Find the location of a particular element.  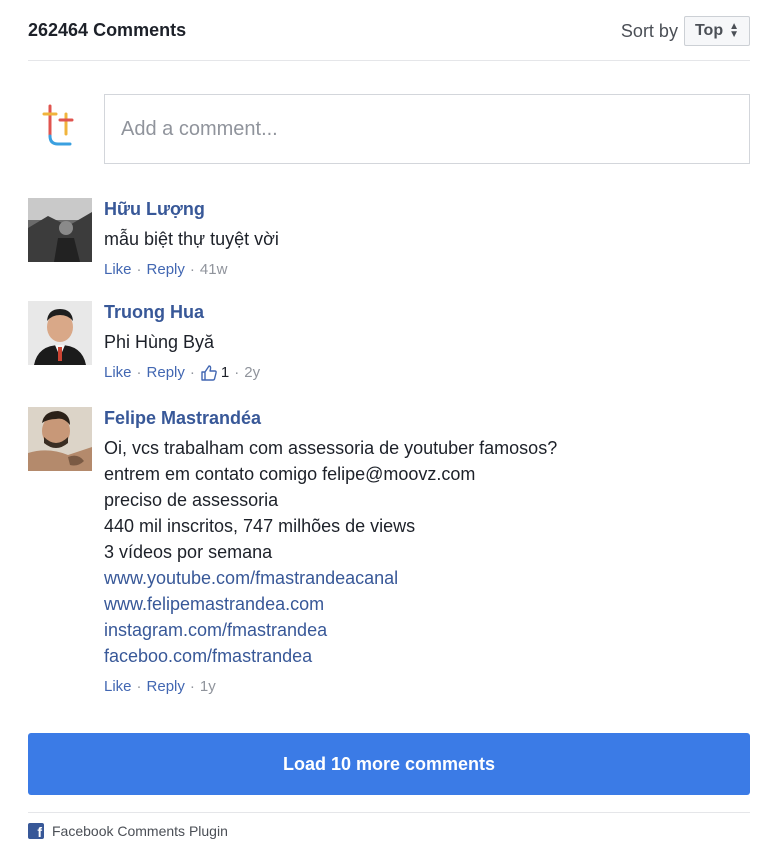

comment-actions: Like · Reply · 1 · 2y is located at coordinates (427, 373).